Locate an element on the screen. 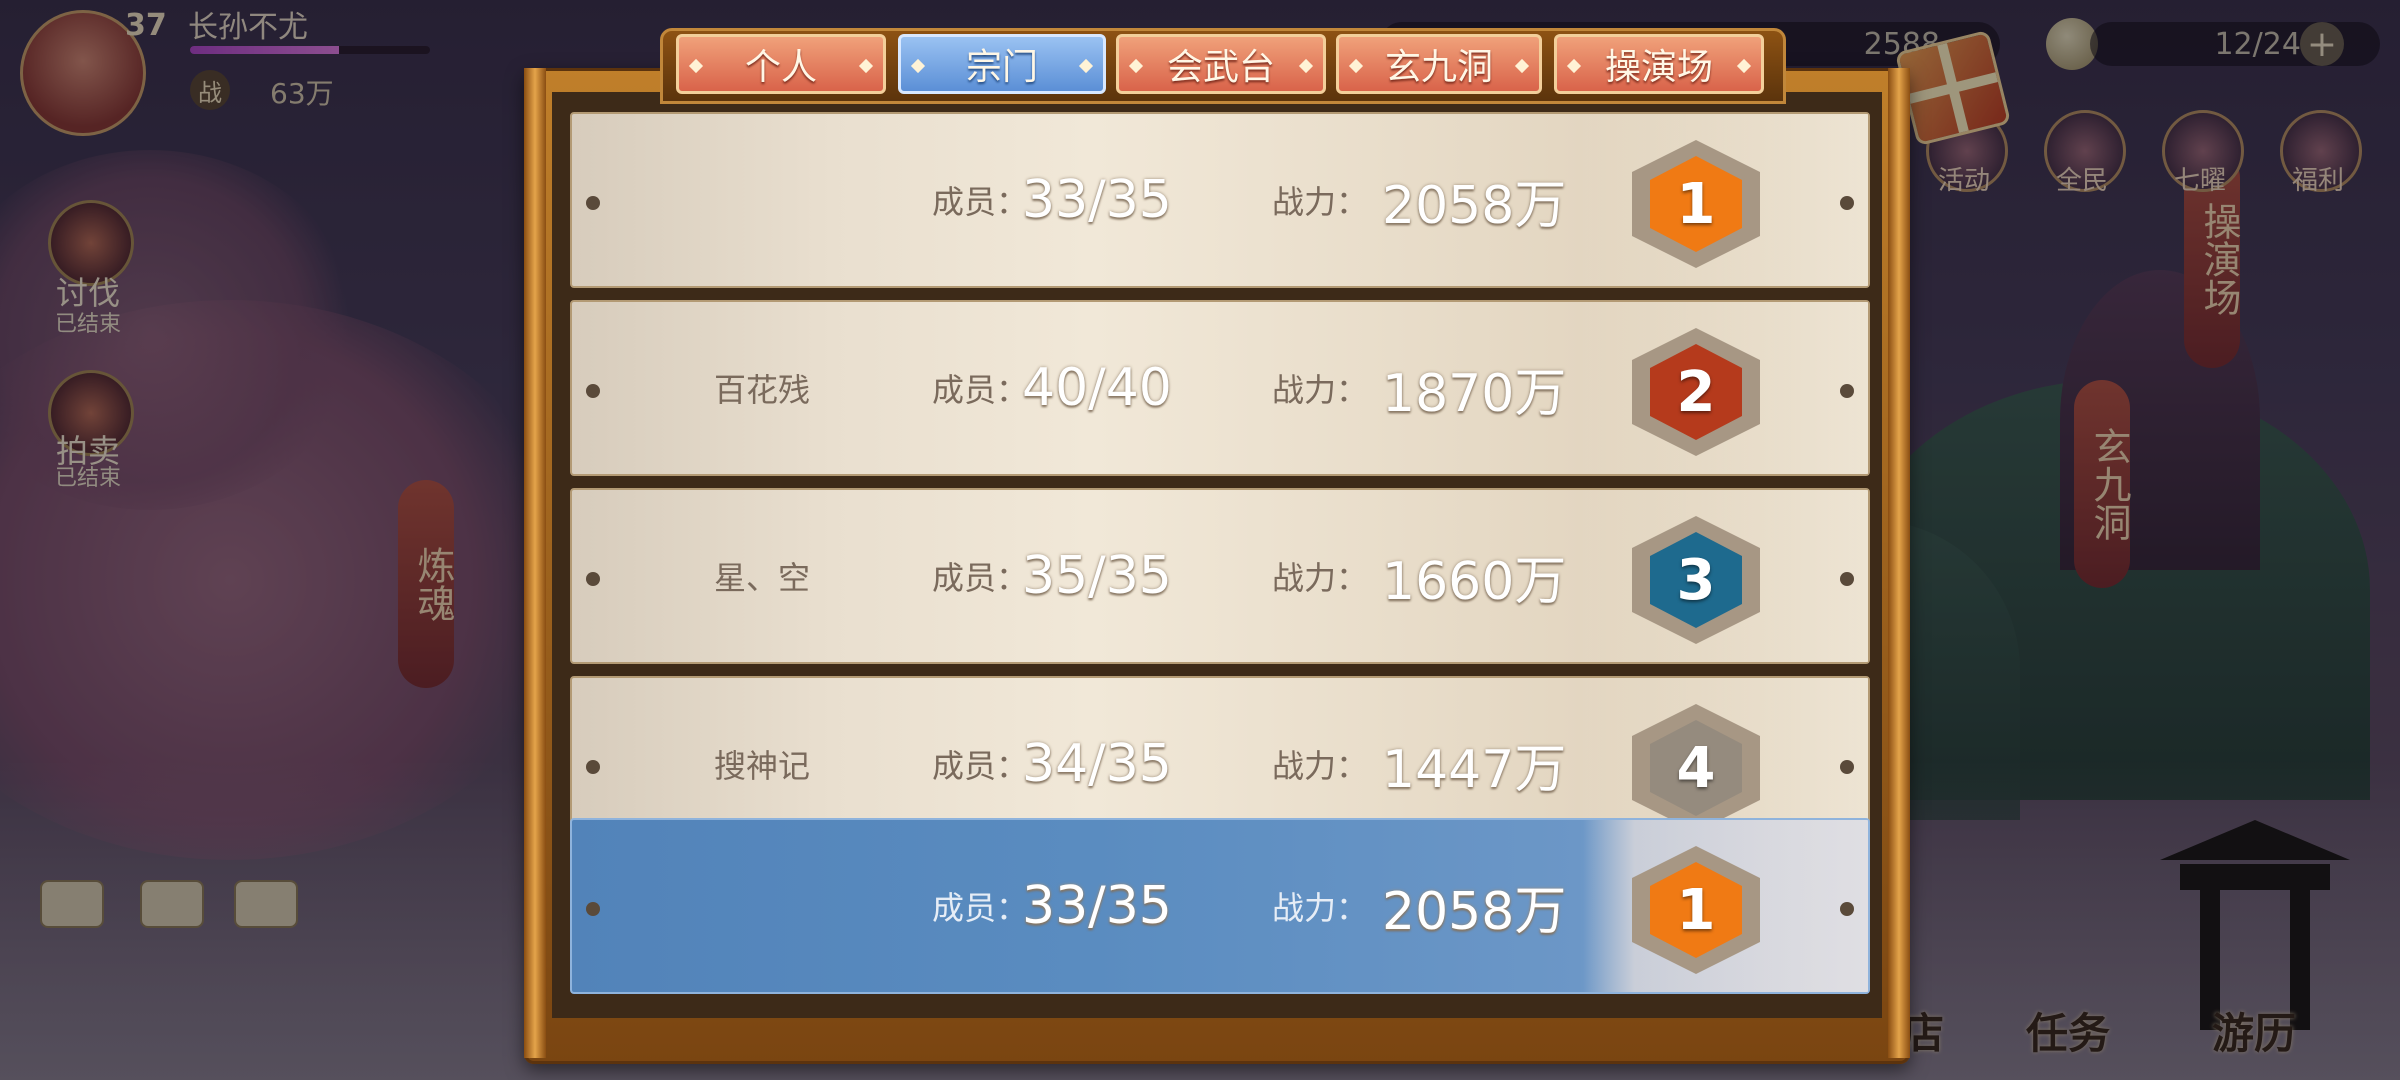 Image resolution: width=2400 pixels, height=1080 pixels. tab-martial-stage: 会武台 is located at coordinates (1221, 64).